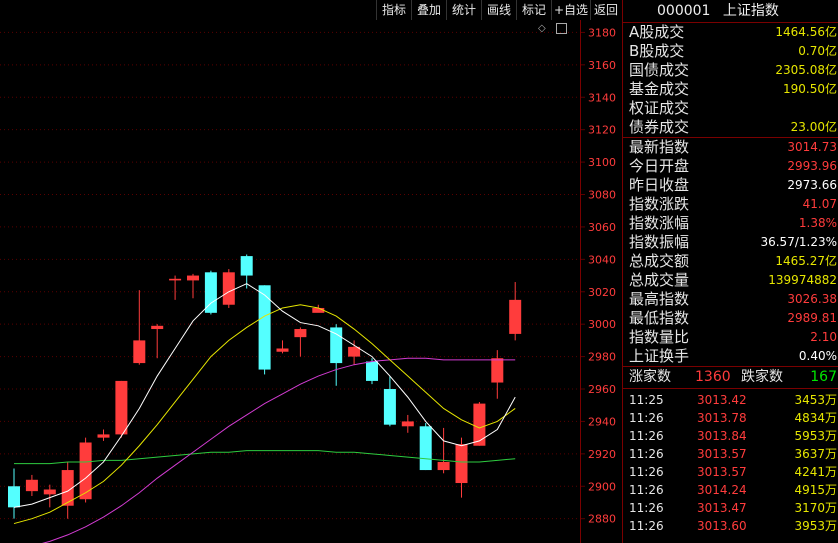  Describe the element at coordinates (817, 223) in the screenshot. I see `quote-value: 1.38%` at that location.